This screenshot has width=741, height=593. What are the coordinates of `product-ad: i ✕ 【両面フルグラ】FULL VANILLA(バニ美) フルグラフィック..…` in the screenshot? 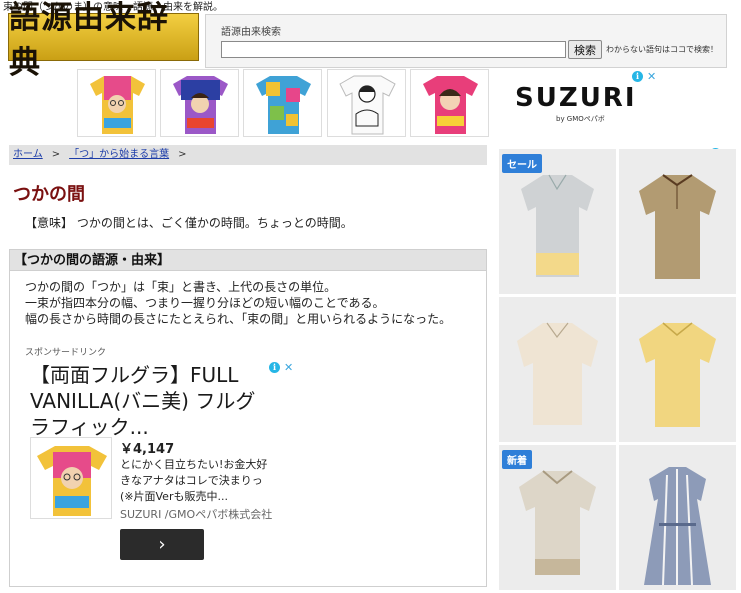 It's located at (162, 470).